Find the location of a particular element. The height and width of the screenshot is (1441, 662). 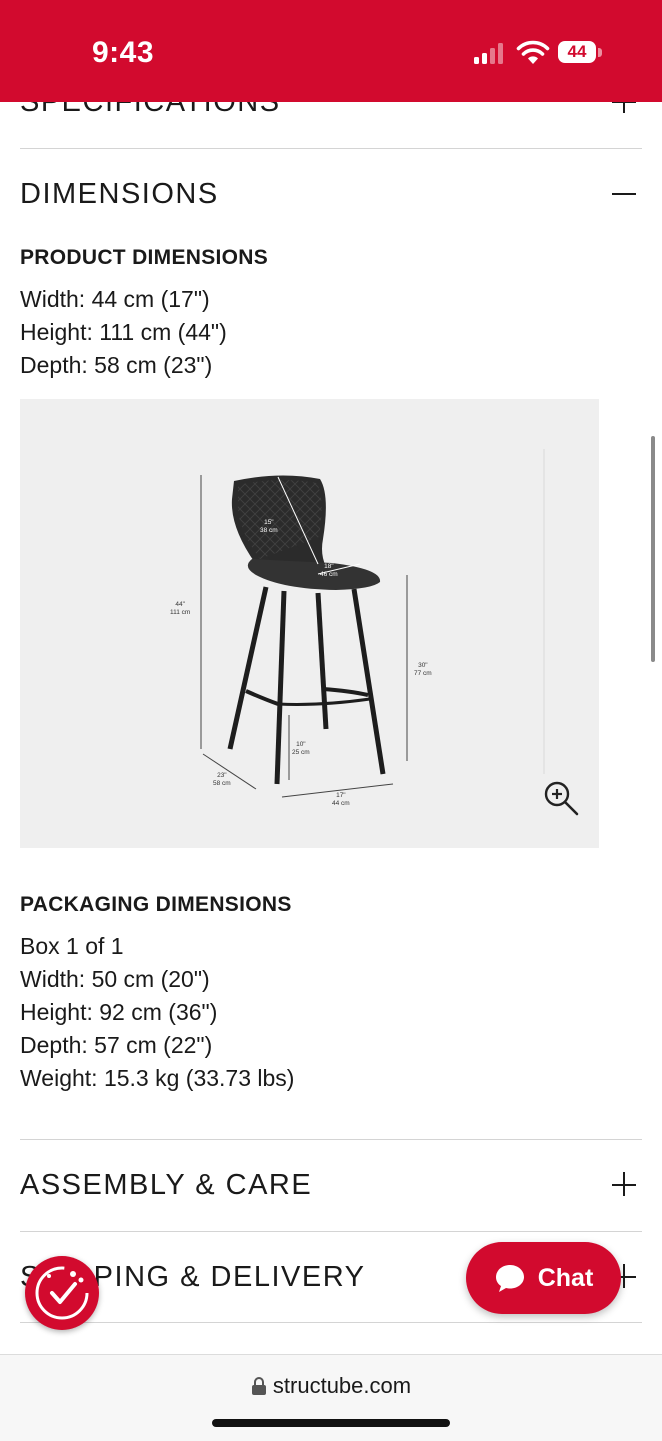

packaging-weight: Weight: 15.3 kg (33.73 lbs) is located at coordinates (157, 1078).